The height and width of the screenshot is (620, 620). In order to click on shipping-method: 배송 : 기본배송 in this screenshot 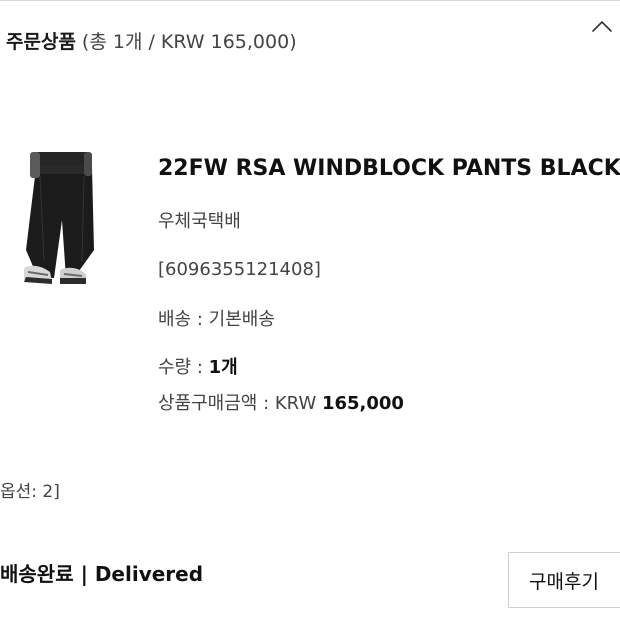, I will do `click(216, 320)`.